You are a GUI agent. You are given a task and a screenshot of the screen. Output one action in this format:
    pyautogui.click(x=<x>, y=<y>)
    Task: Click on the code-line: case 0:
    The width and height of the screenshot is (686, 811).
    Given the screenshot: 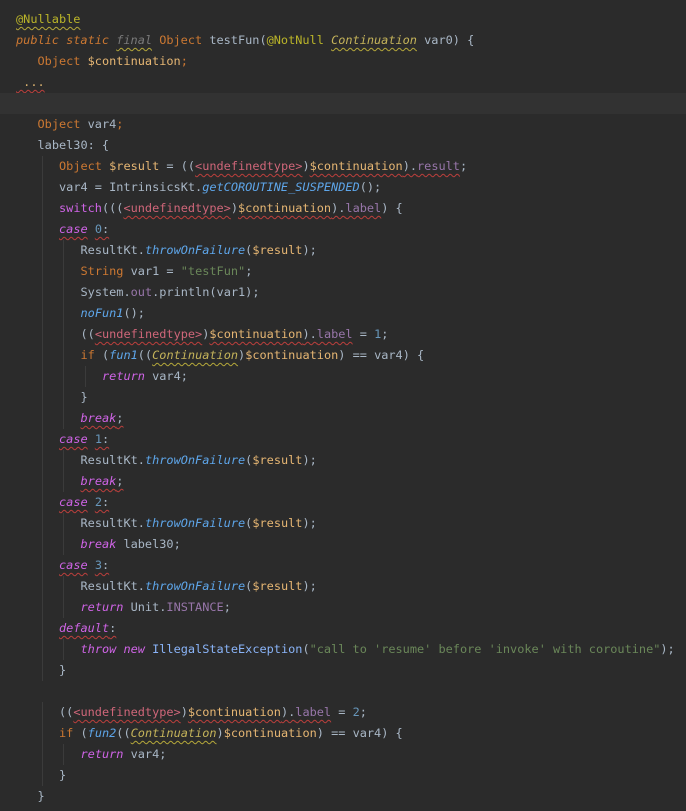 What is the action you would take?
    pyautogui.click(x=343, y=229)
    